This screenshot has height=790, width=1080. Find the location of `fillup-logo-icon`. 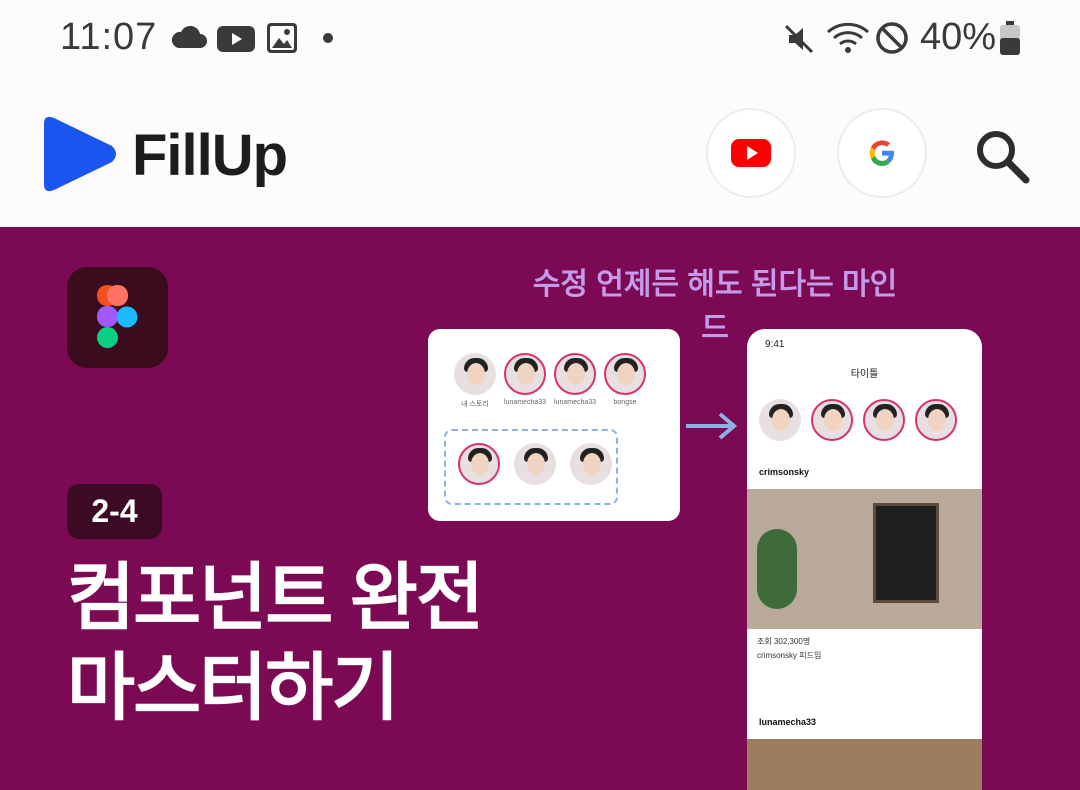

fillup-logo-icon is located at coordinates (79, 154).